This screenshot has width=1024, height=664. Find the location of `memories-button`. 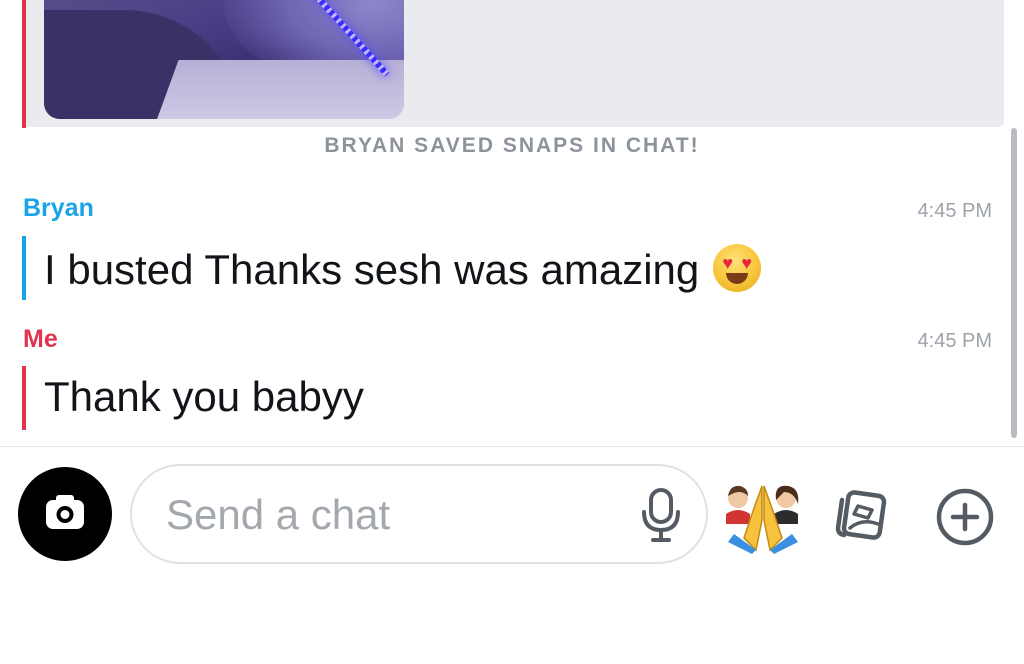

memories-button is located at coordinates (863, 515).